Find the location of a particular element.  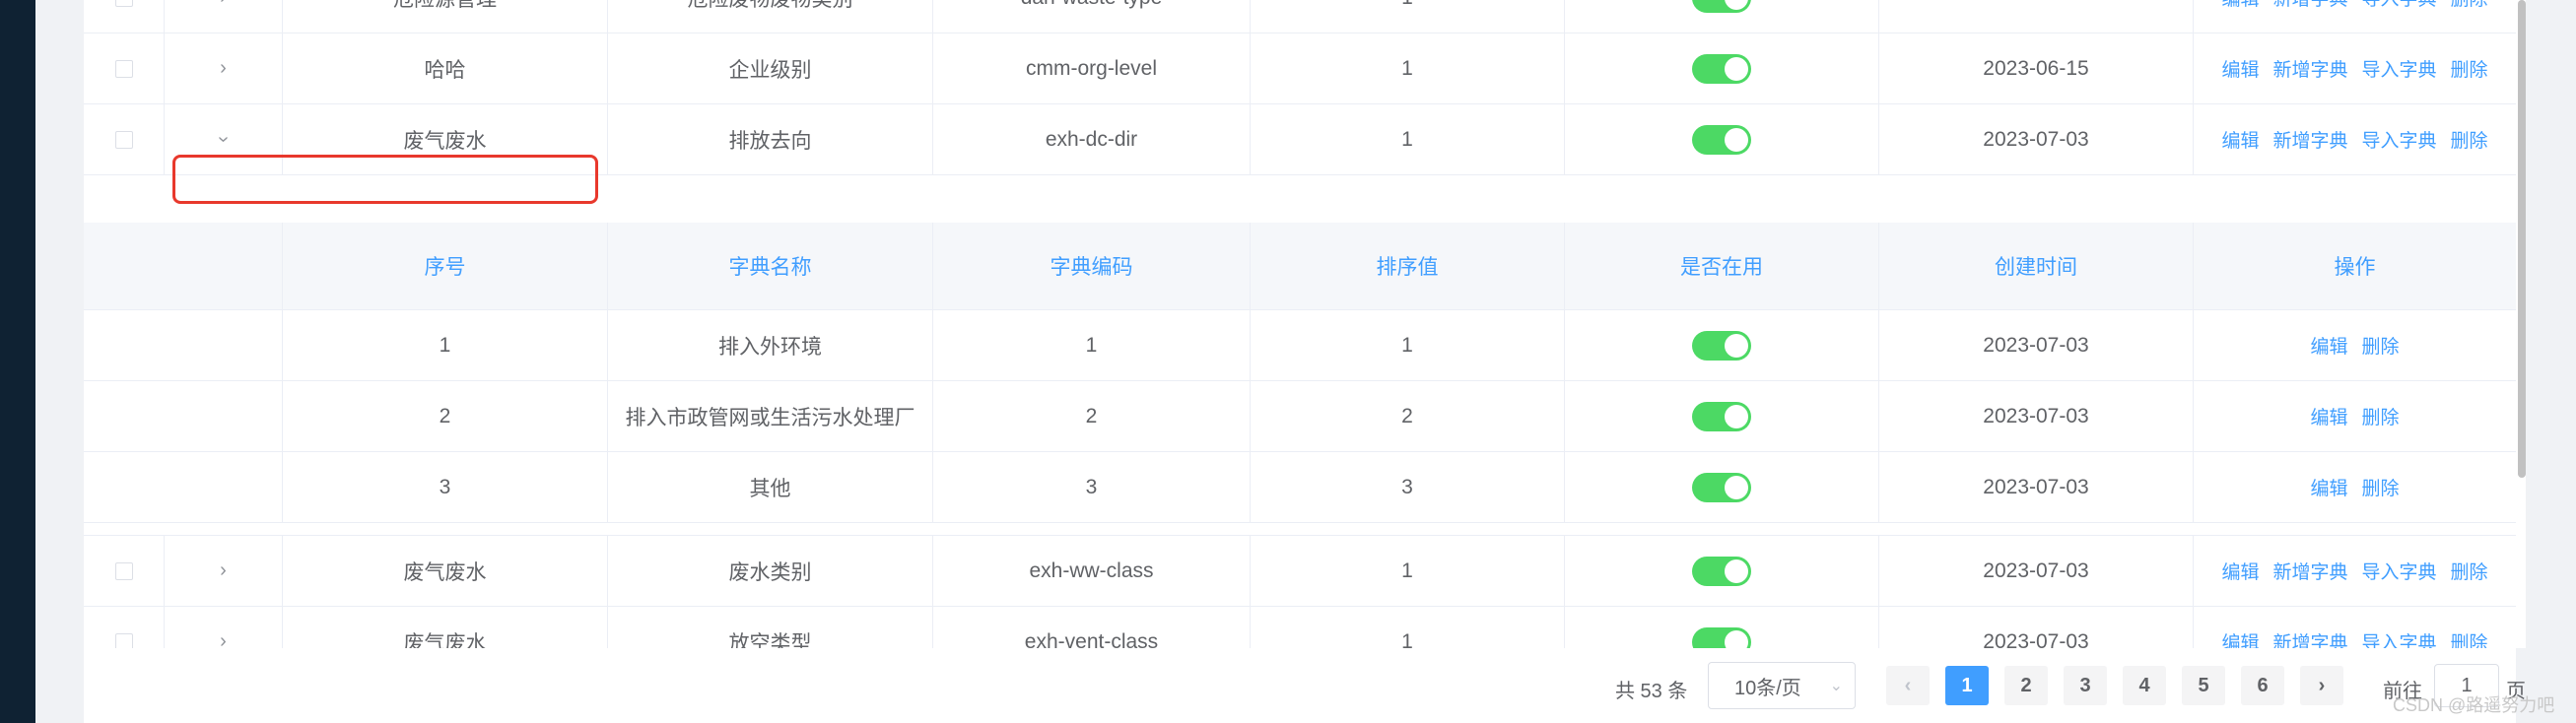

child-header-code: 字典编码 is located at coordinates (1092, 266).